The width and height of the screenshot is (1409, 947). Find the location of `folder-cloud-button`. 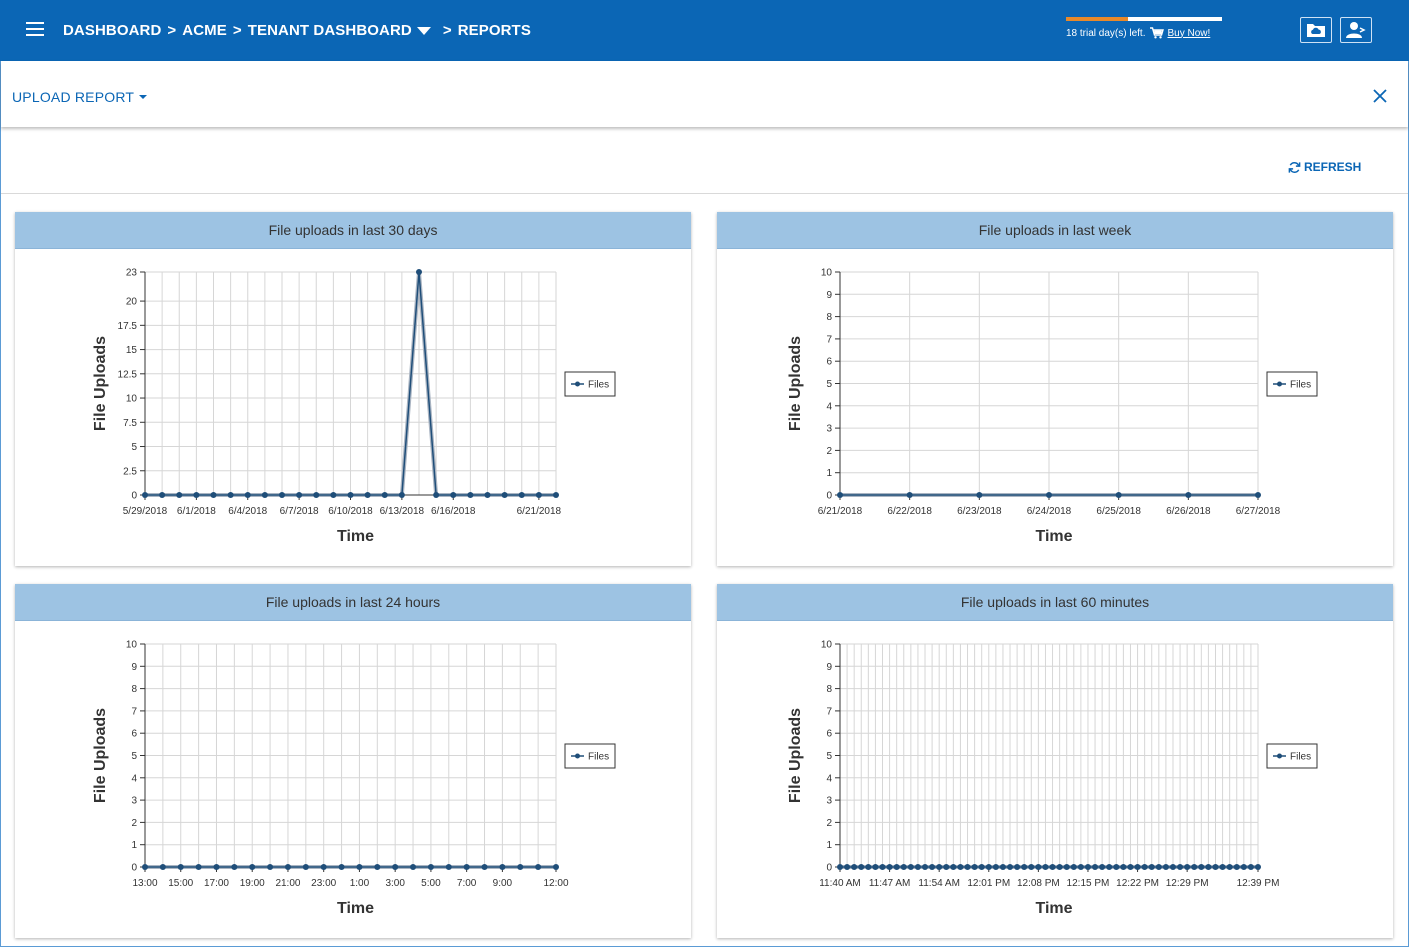

folder-cloud-button is located at coordinates (1316, 30).